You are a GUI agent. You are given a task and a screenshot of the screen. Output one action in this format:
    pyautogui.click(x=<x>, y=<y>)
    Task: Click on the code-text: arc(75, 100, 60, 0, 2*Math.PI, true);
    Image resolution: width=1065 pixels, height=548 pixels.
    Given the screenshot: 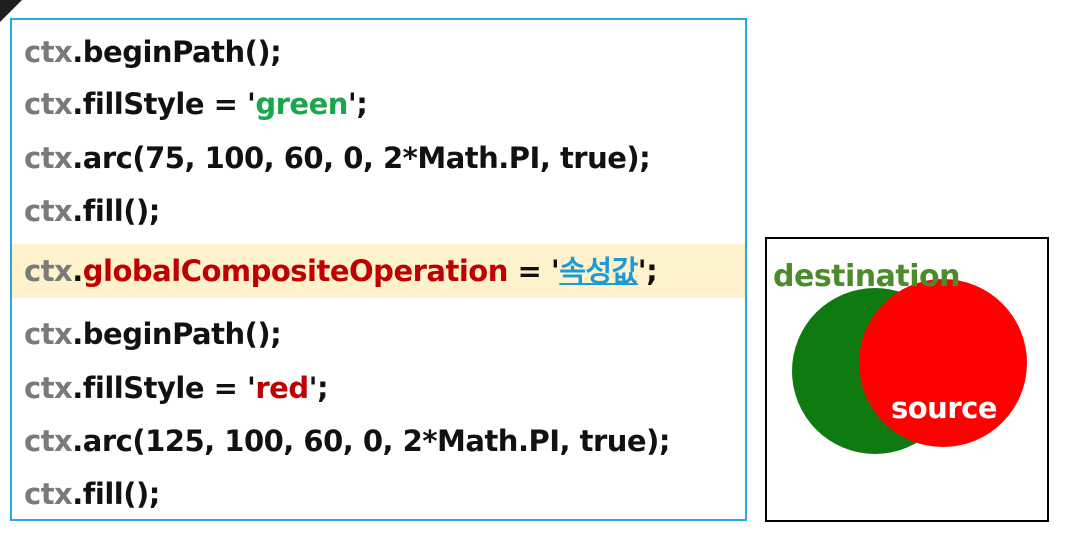 What is the action you would take?
    pyautogui.click(x=366, y=158)
    